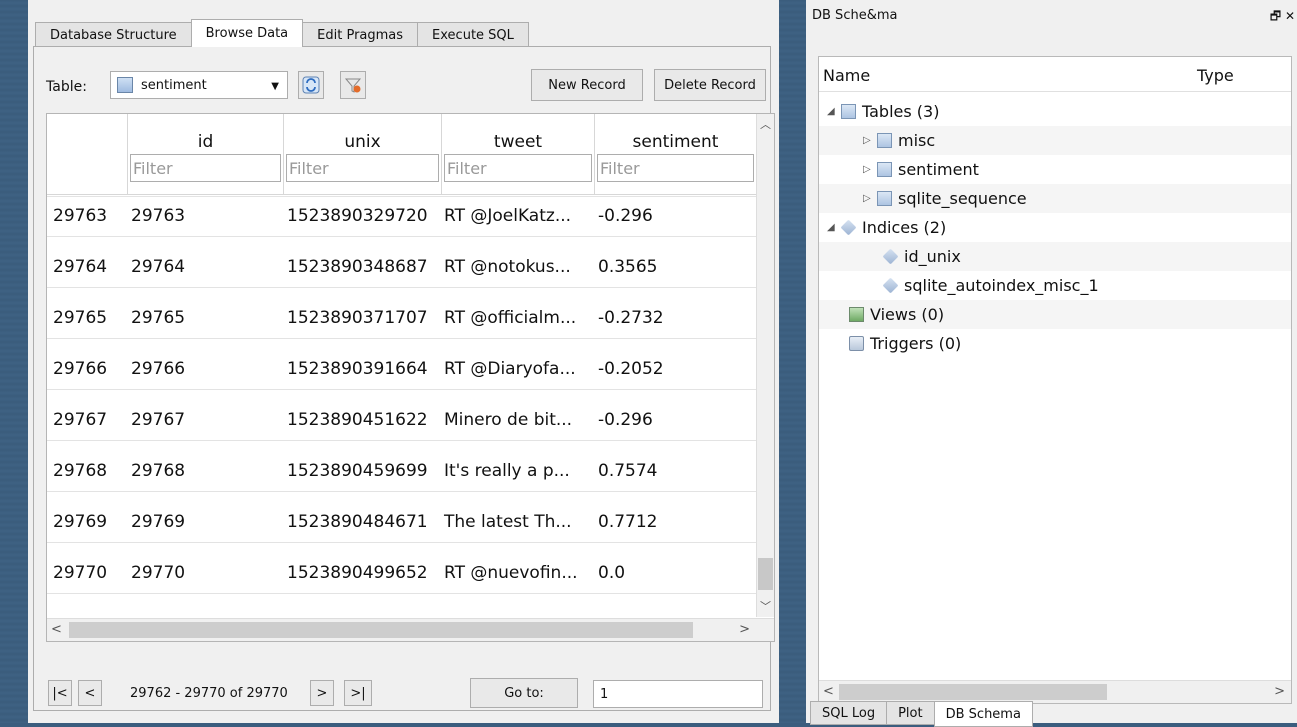 The image size is (1297, 727). I want to click on tree-item-label: Triggers (0), so click(916, 343).